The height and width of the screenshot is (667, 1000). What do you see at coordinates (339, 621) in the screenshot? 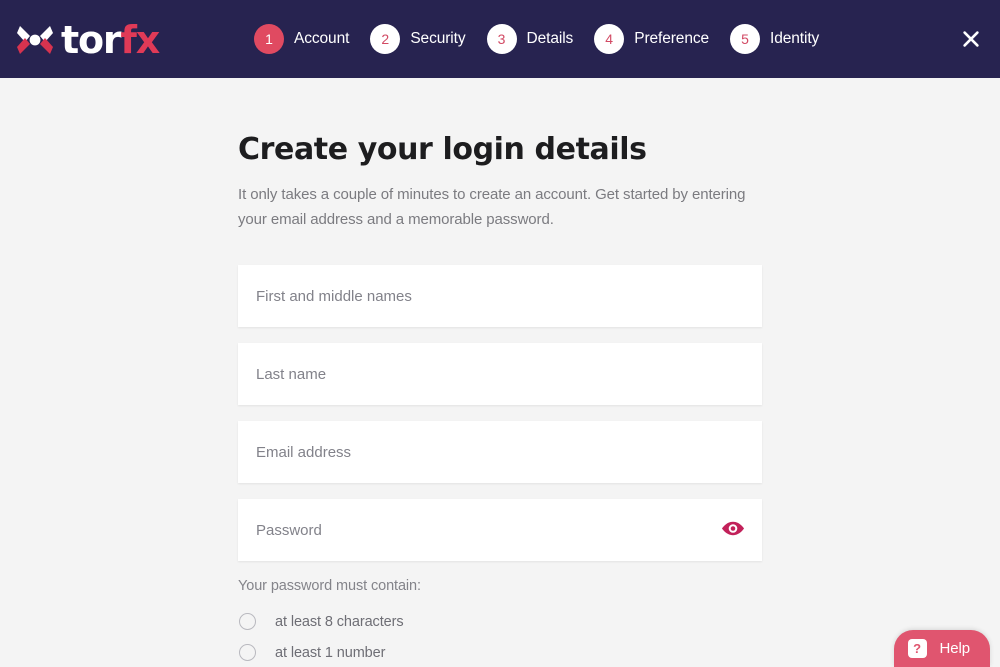
I see `password-rule-label: at least 8 characters` at bounding box center [339, 621].